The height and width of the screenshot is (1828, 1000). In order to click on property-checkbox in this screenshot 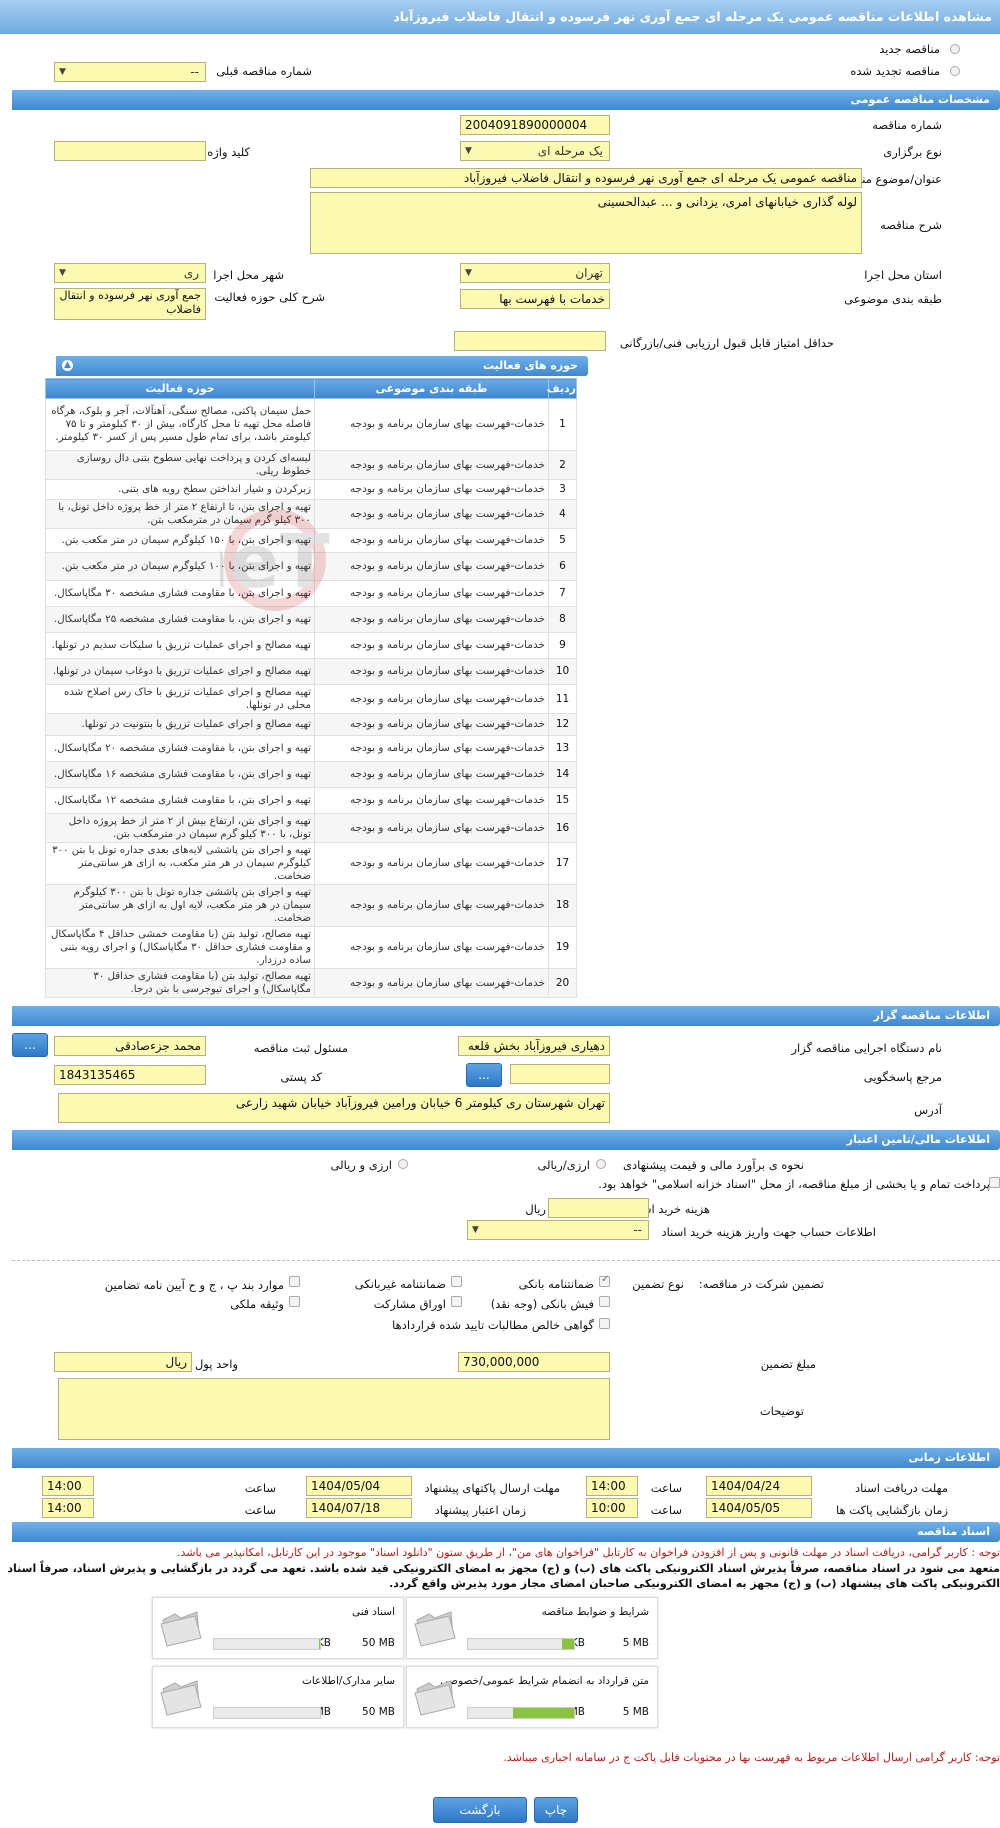, I will do `click(294, 1301)`.